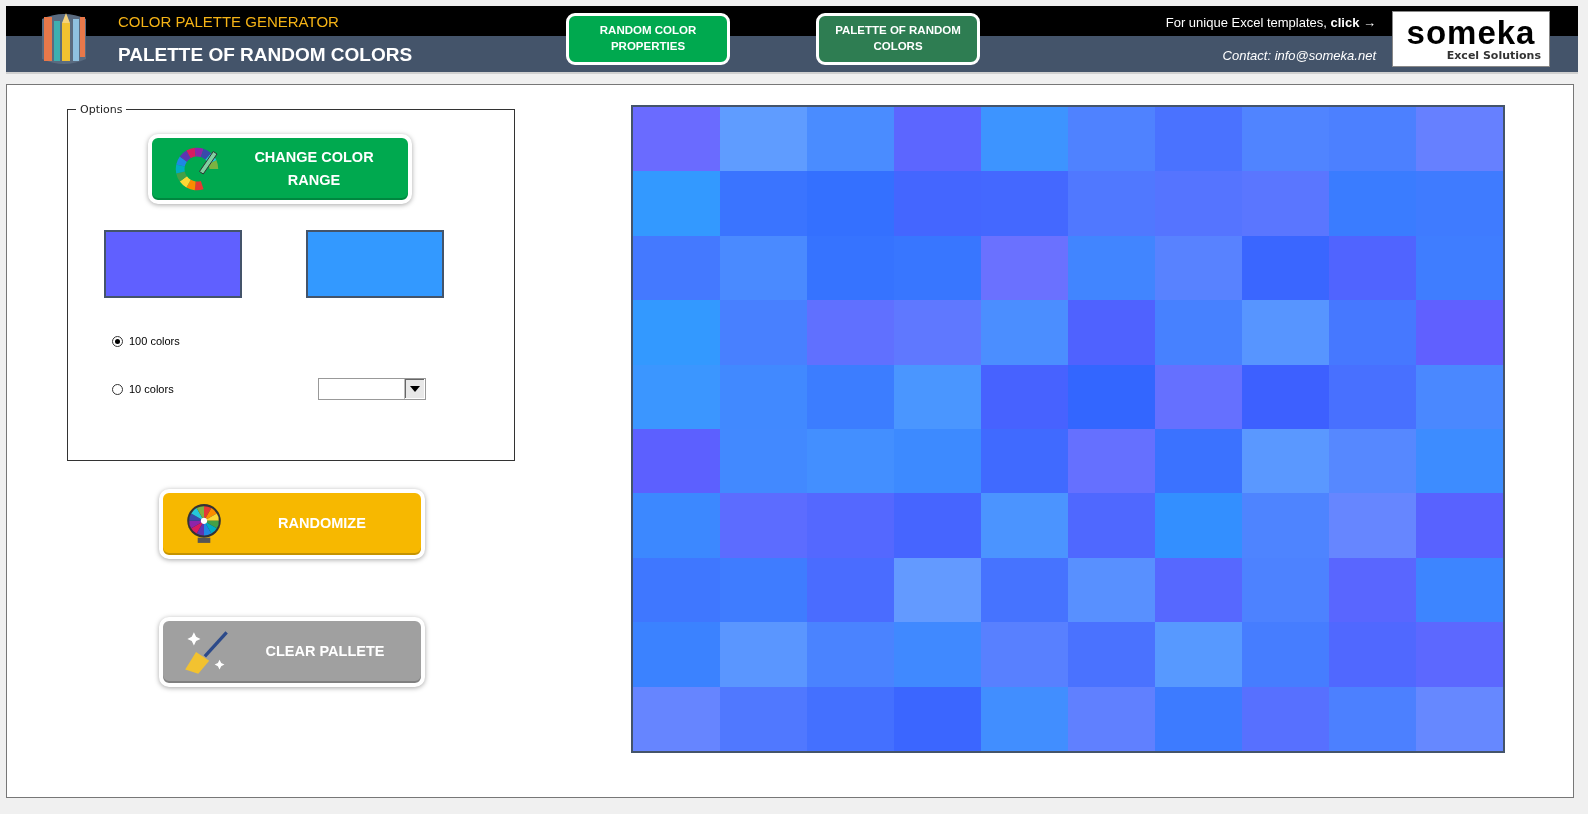 The height and width of the screenshot is (814, 1588). I want to click on page-title: PALETTE OF RANDOM COLORS, so click(265, 54).